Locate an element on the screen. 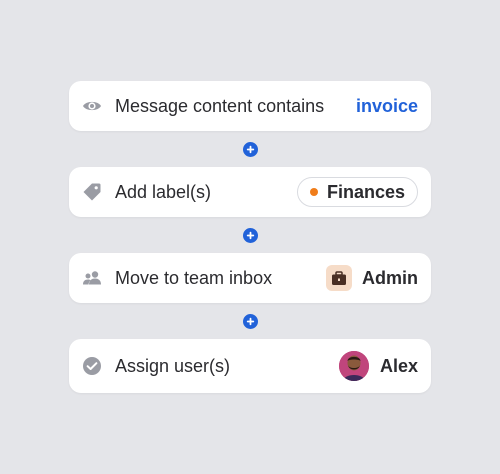 This screenshot has width=500, height=474. label-color-dot is located at coordinates (313, 192).